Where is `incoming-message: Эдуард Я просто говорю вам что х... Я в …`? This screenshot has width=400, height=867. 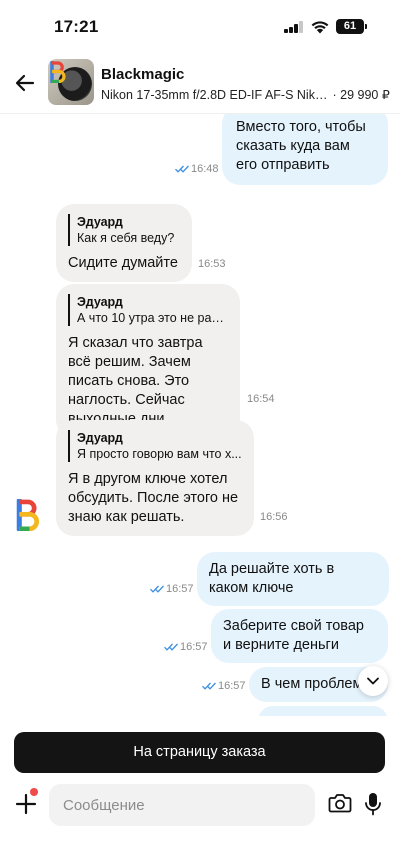
incoming-message: Эдуард Я просто говорю вам что х... Я в … is located at coordinates (155, 478).